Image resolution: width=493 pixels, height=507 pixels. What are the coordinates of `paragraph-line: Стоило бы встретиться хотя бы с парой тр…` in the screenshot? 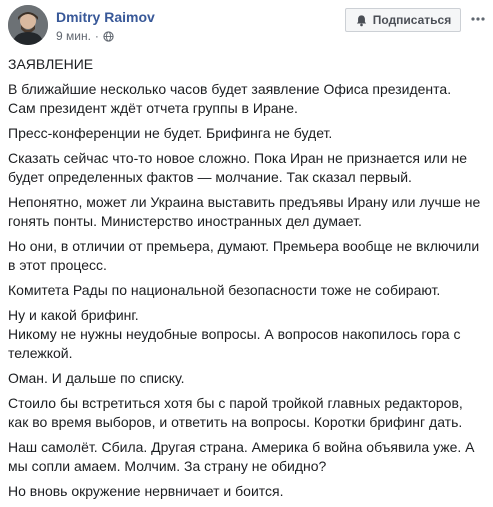 It's located at (235, 403).